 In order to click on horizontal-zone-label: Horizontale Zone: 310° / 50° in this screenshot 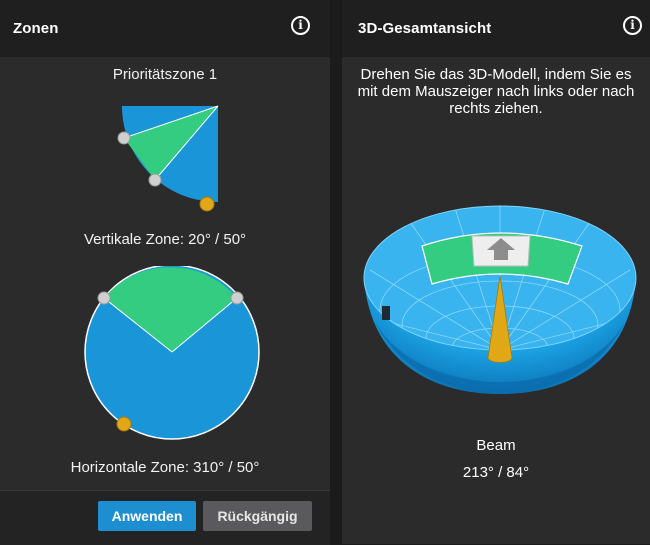, I will do `click(165, 467)`.